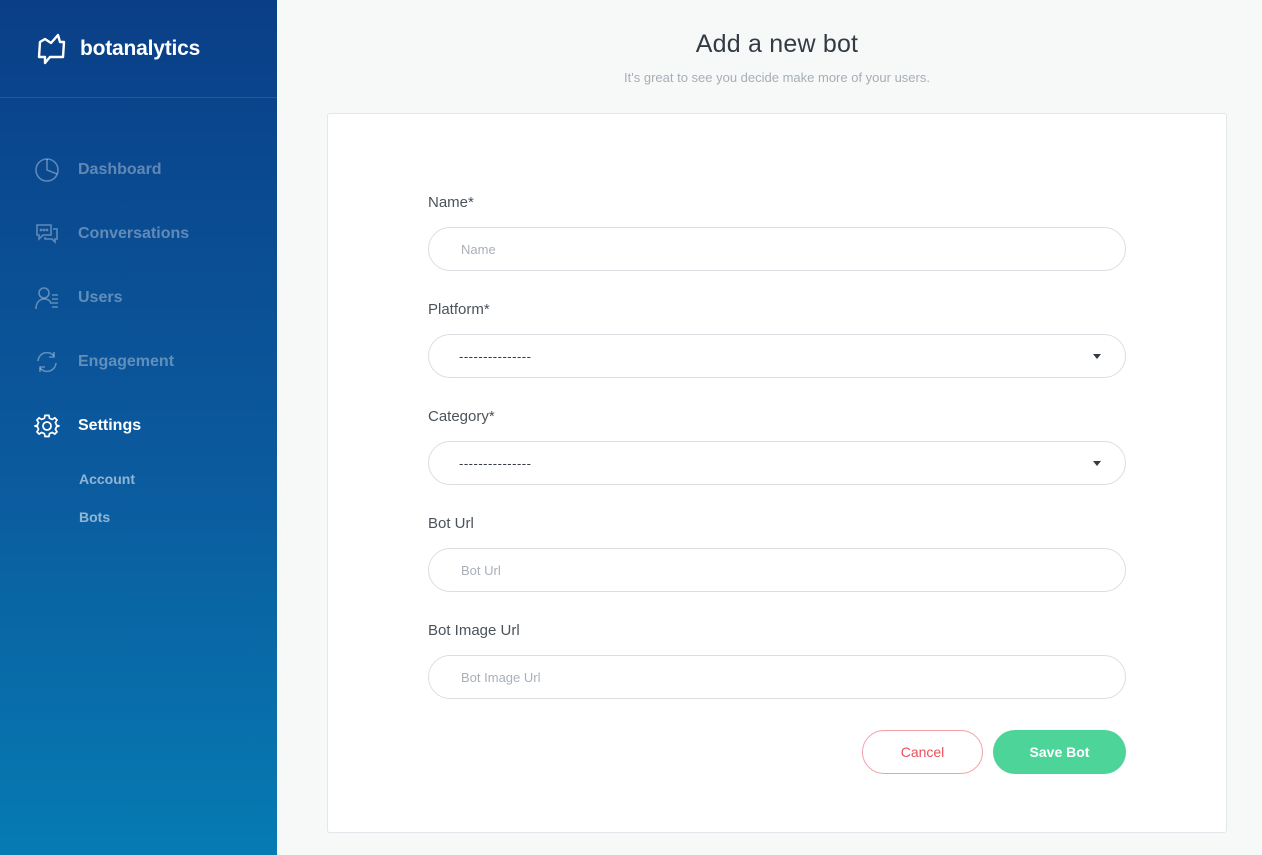 The height and width of the screenshot is (855, 1262). What do you see at coordinates (771, 677) in the screenshot?
I see `bot-image-url-input` at bounding box center [771, 677].